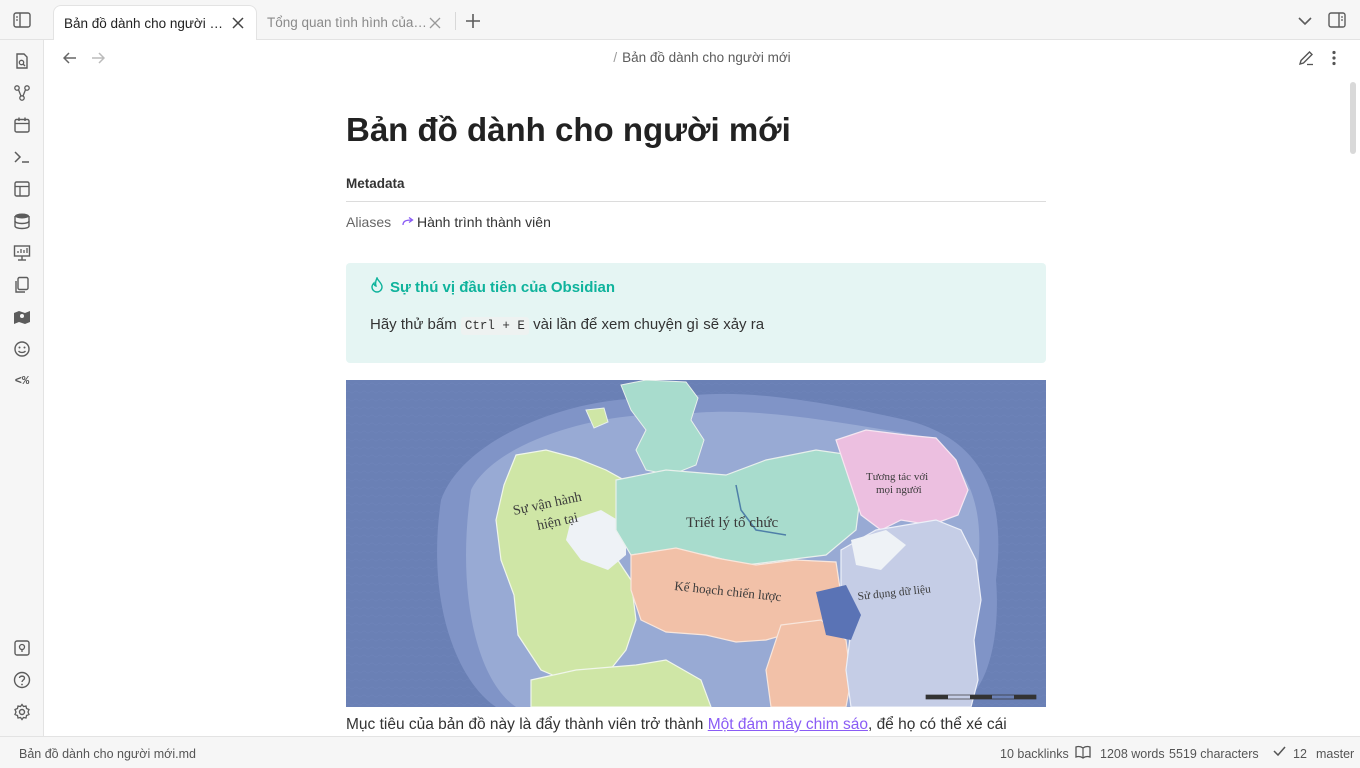 This screenshot has height=768, width=1360. Describe the element at coordinates (22, 680) in the screenshot. I see `help-icon` at that location.